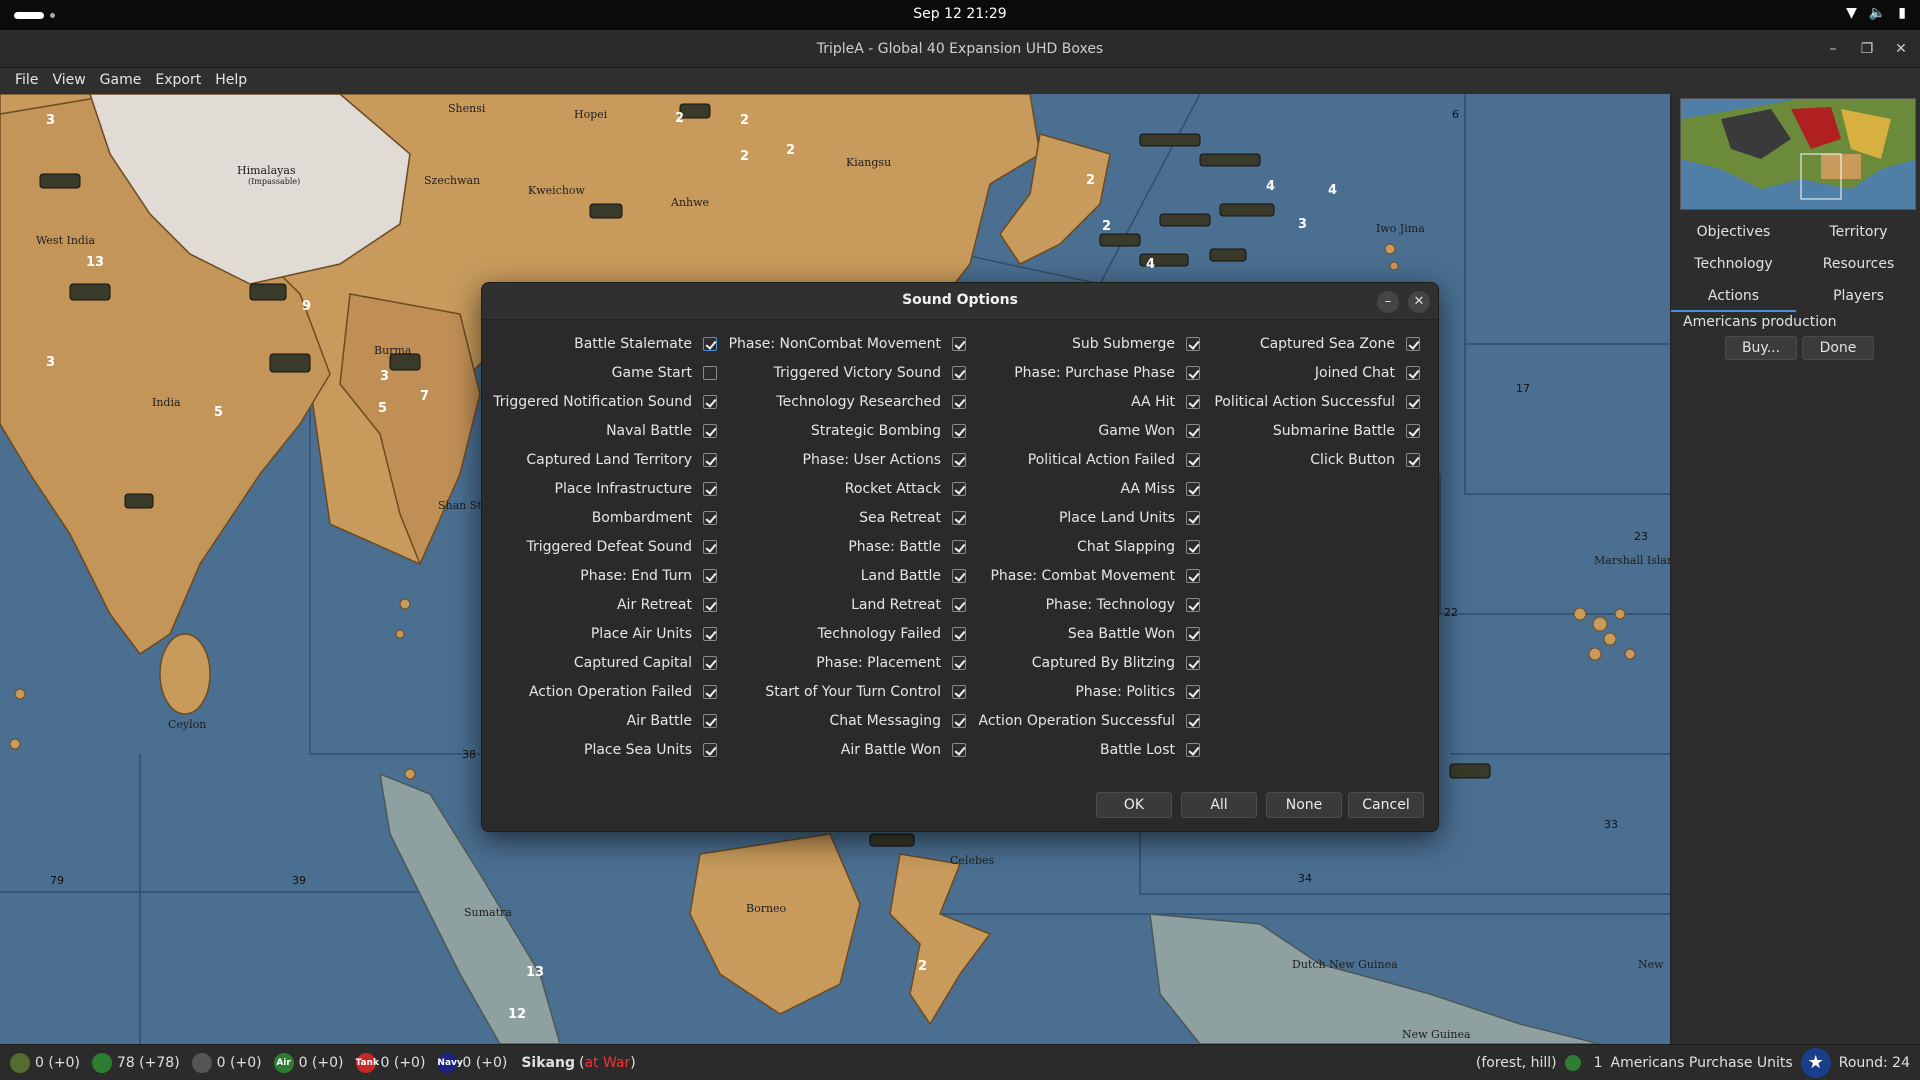 This screenshot has width=1920, height=1080. What do you see at coordinates (661, 431) in the screenshot?
I see `sound-option: Naval Battle` at bounding box center [661, 431].